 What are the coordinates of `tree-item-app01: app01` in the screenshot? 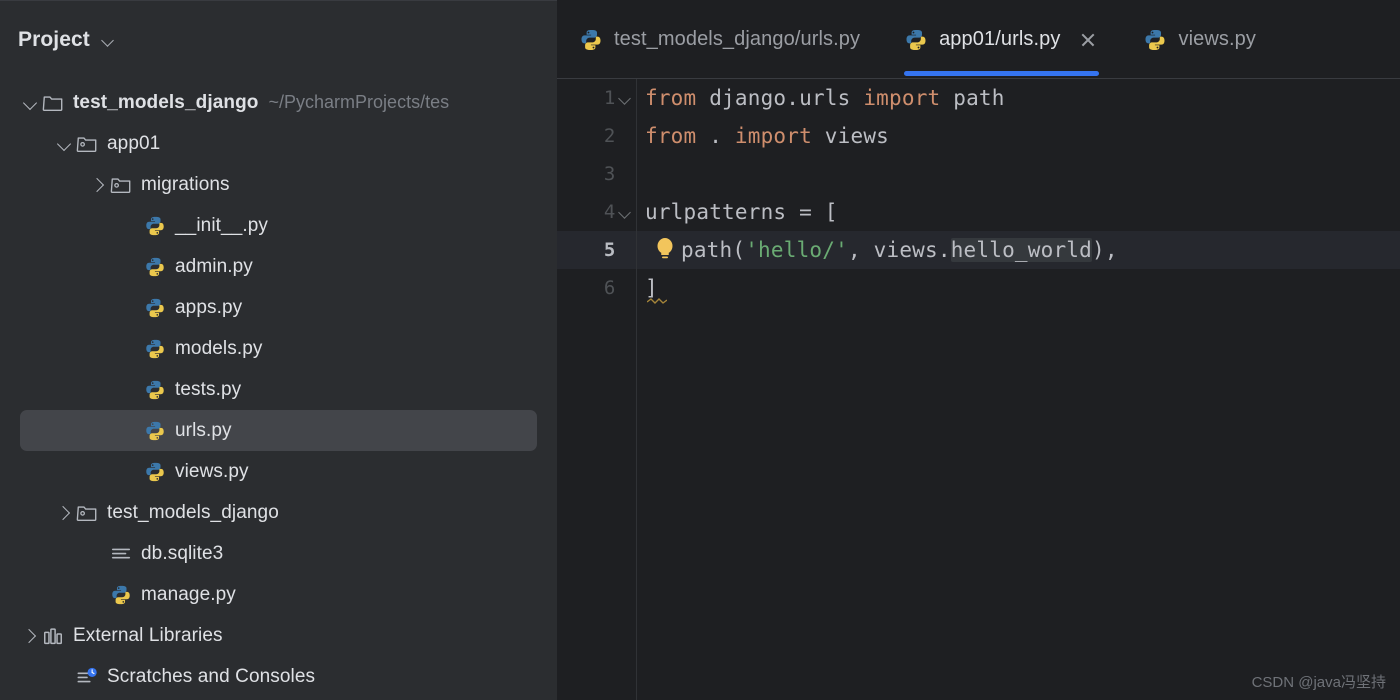 It's located at (278, 143).